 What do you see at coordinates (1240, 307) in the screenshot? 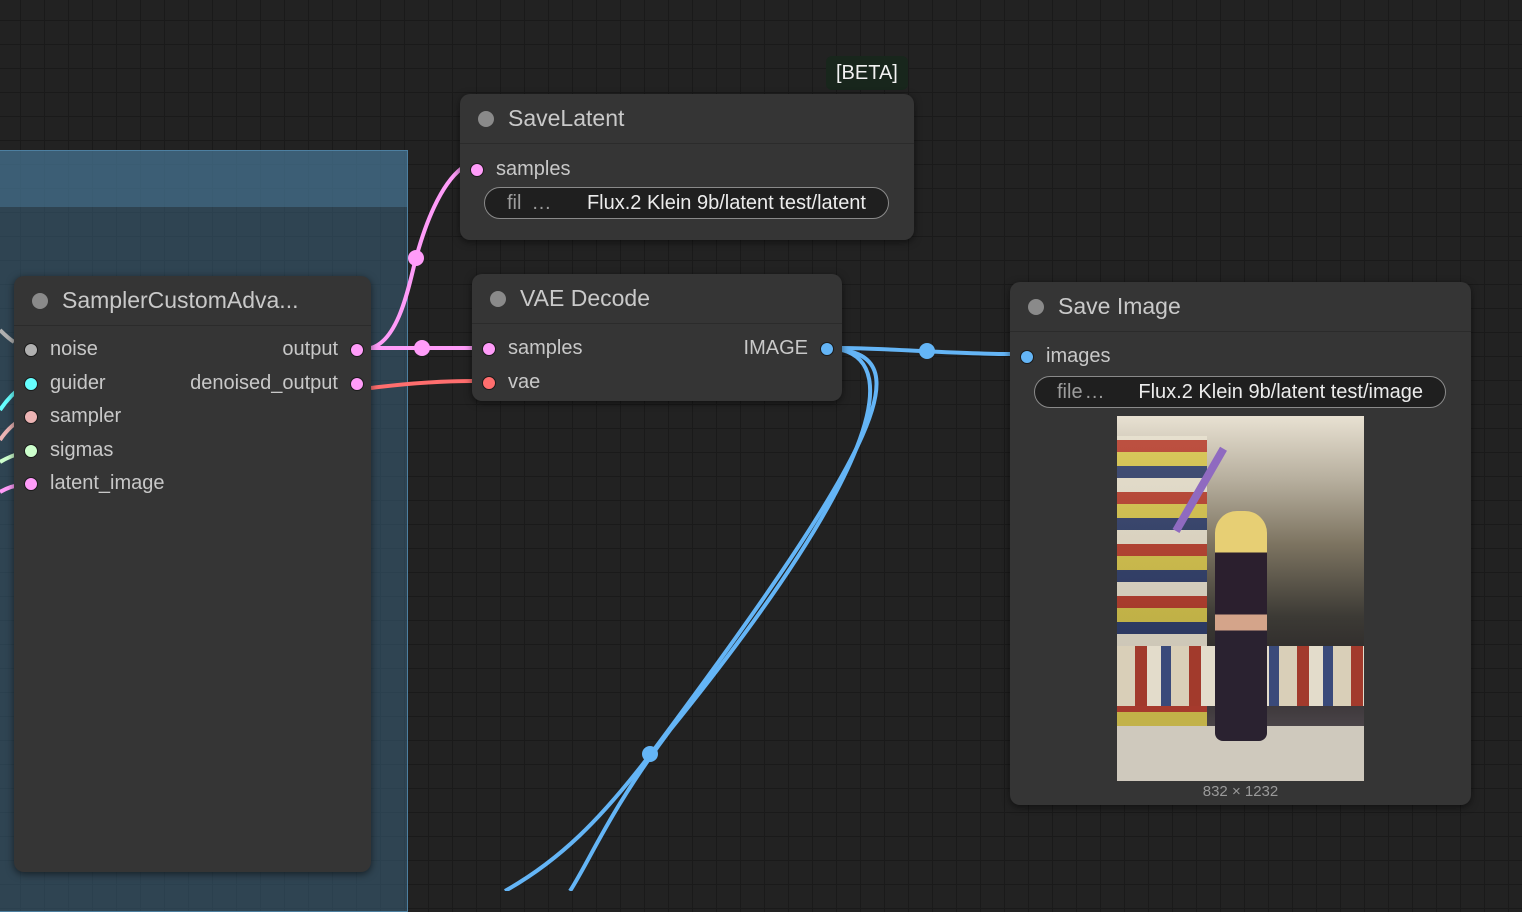
I see `node-title-bar: Save Image` at bounding box center [1240, 307].